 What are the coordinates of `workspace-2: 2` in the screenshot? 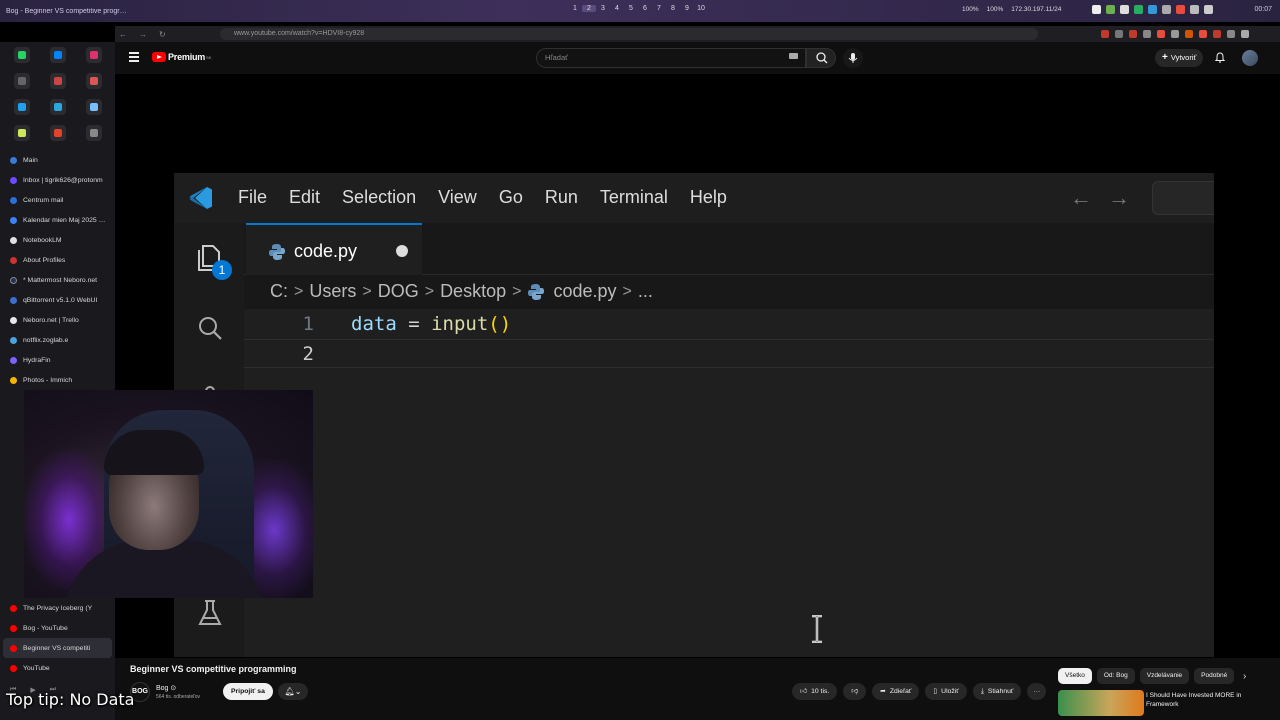 It's located at (589, 8).